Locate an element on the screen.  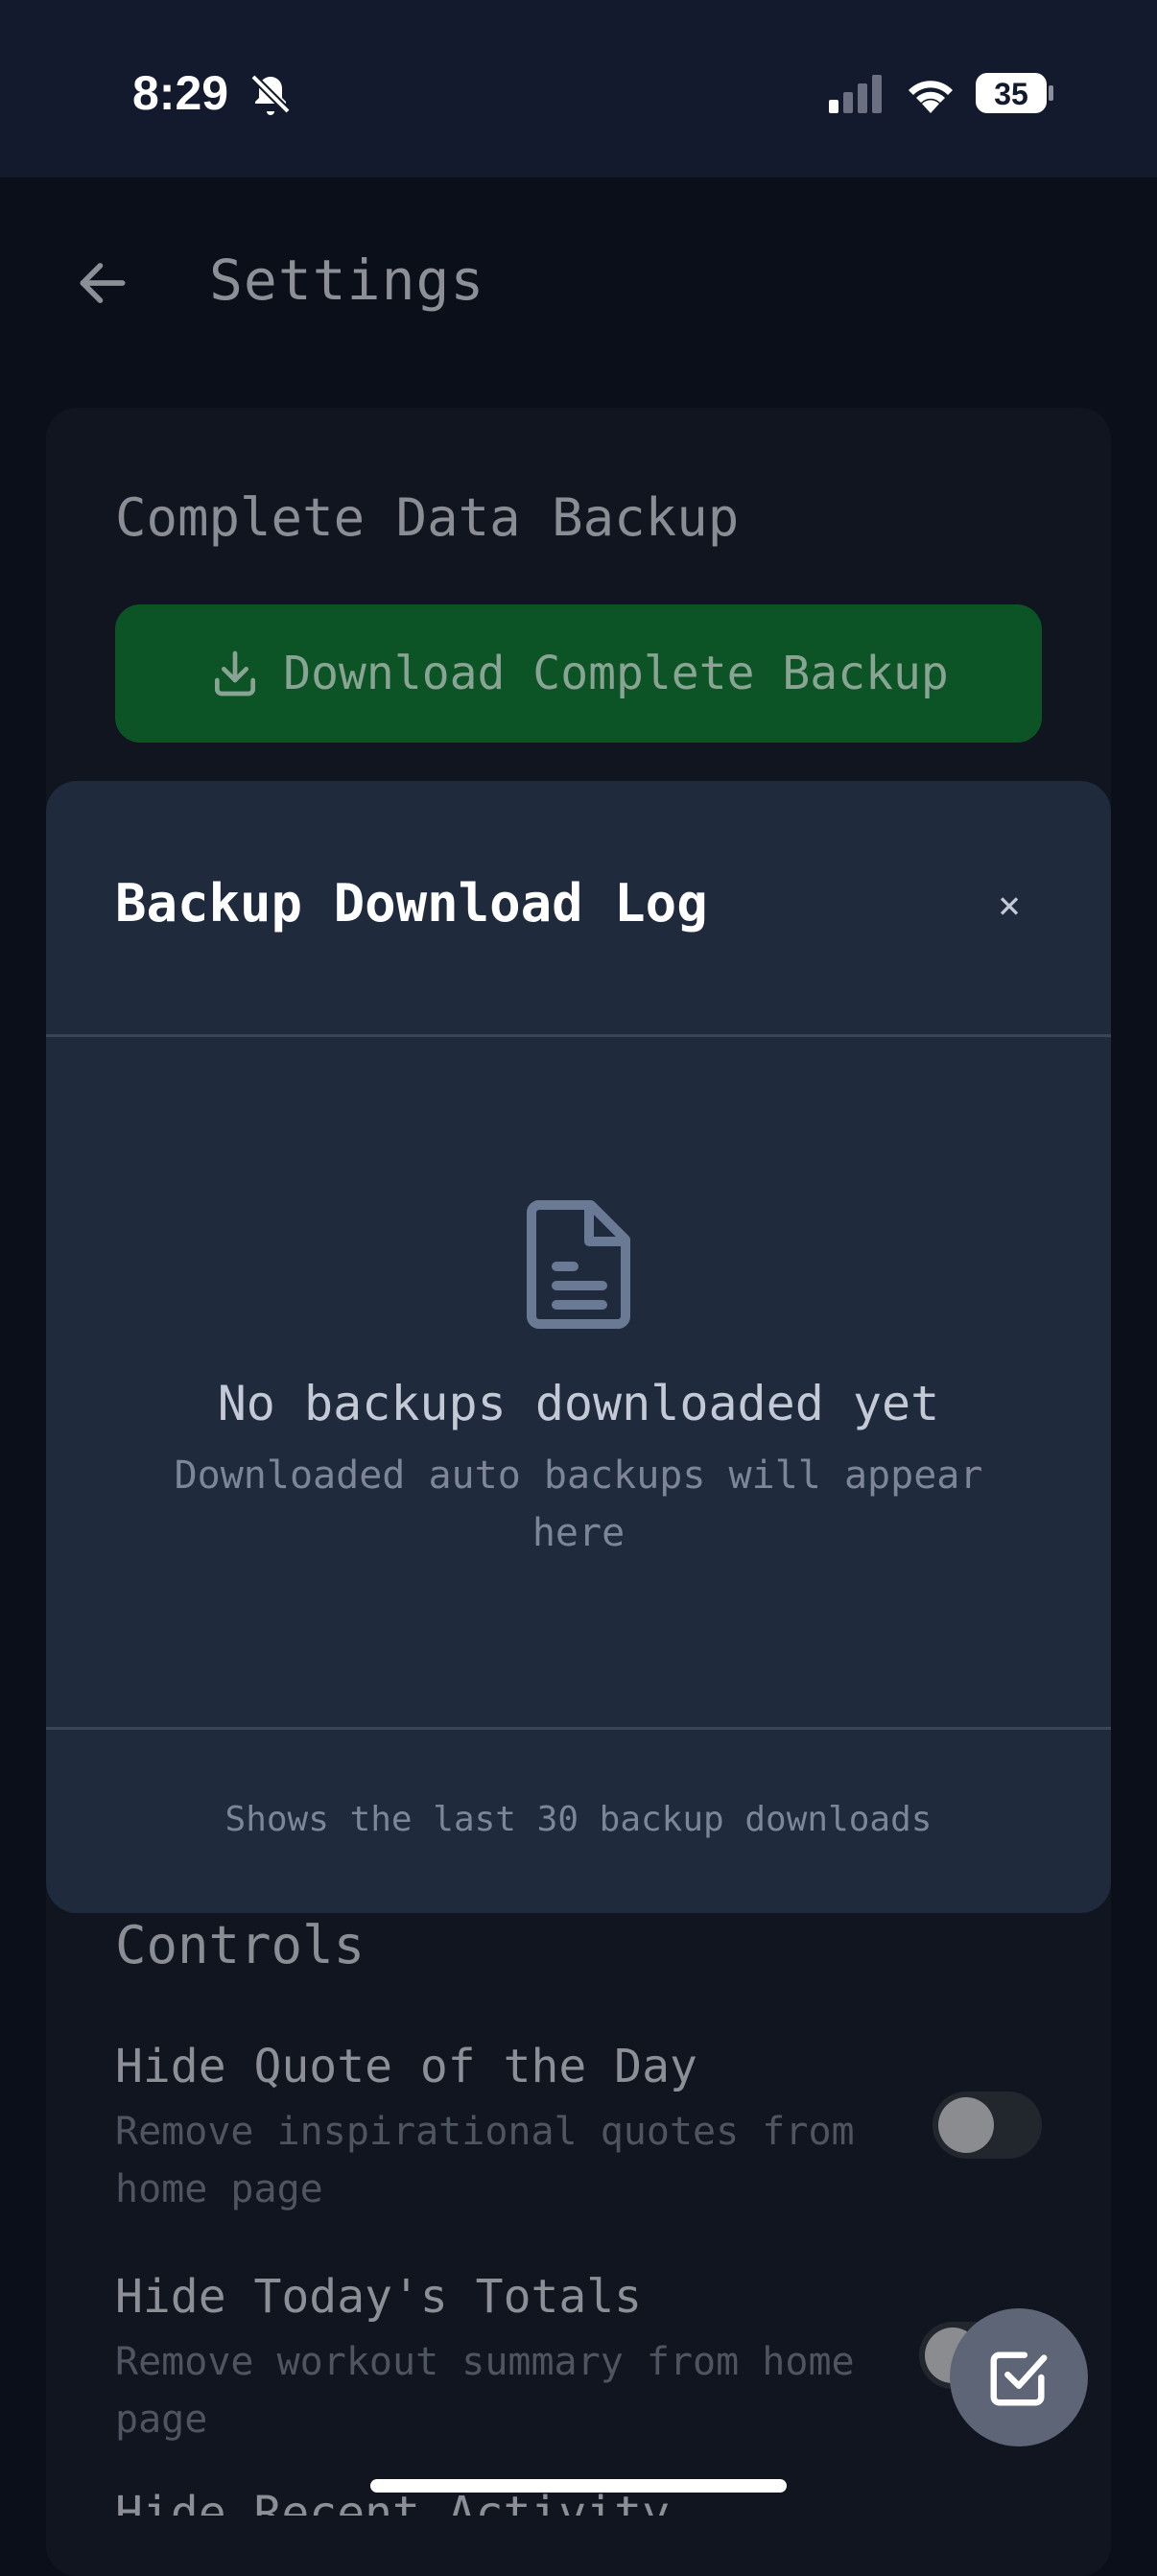
empty-state-title: No backups downloaded yet is located at coordinates (578, 1404).